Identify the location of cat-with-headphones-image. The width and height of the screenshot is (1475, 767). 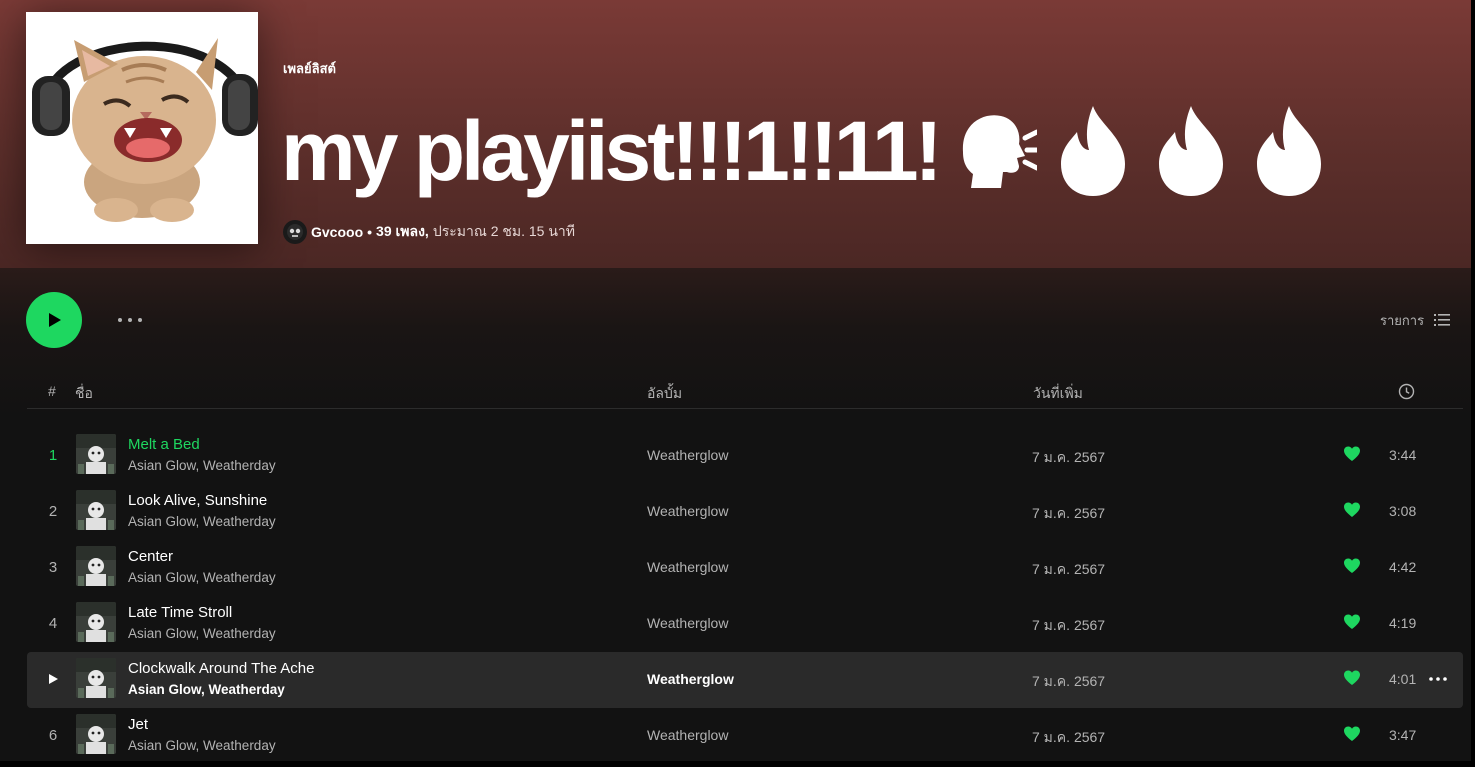
(142, 128).